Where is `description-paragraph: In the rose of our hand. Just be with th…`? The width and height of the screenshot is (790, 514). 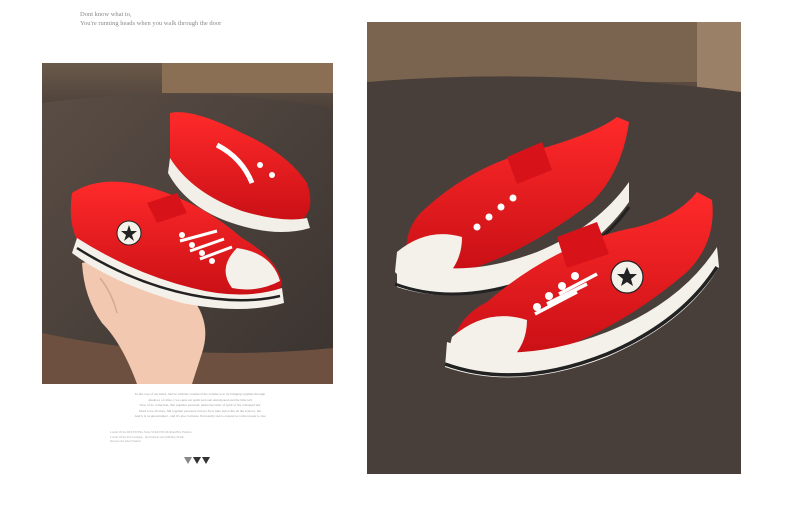 description-paragraph: In the rose of our hand. Just be with th… is located at coordinates (200, 406).